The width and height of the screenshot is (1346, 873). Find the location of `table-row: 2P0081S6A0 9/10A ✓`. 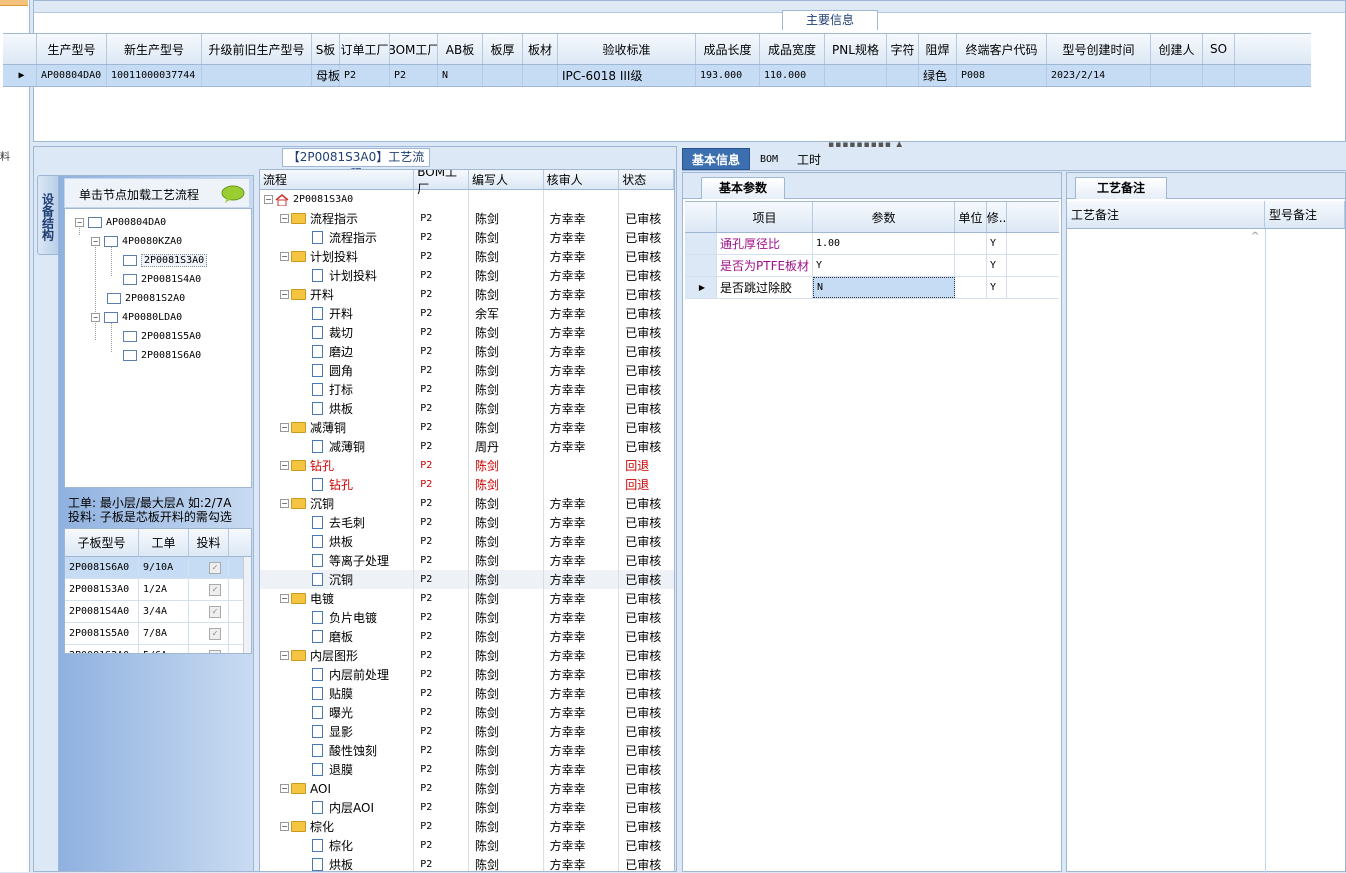

table-row: 2P0081S6A0 9/10A ✓ is located at coordinates (158, 568).